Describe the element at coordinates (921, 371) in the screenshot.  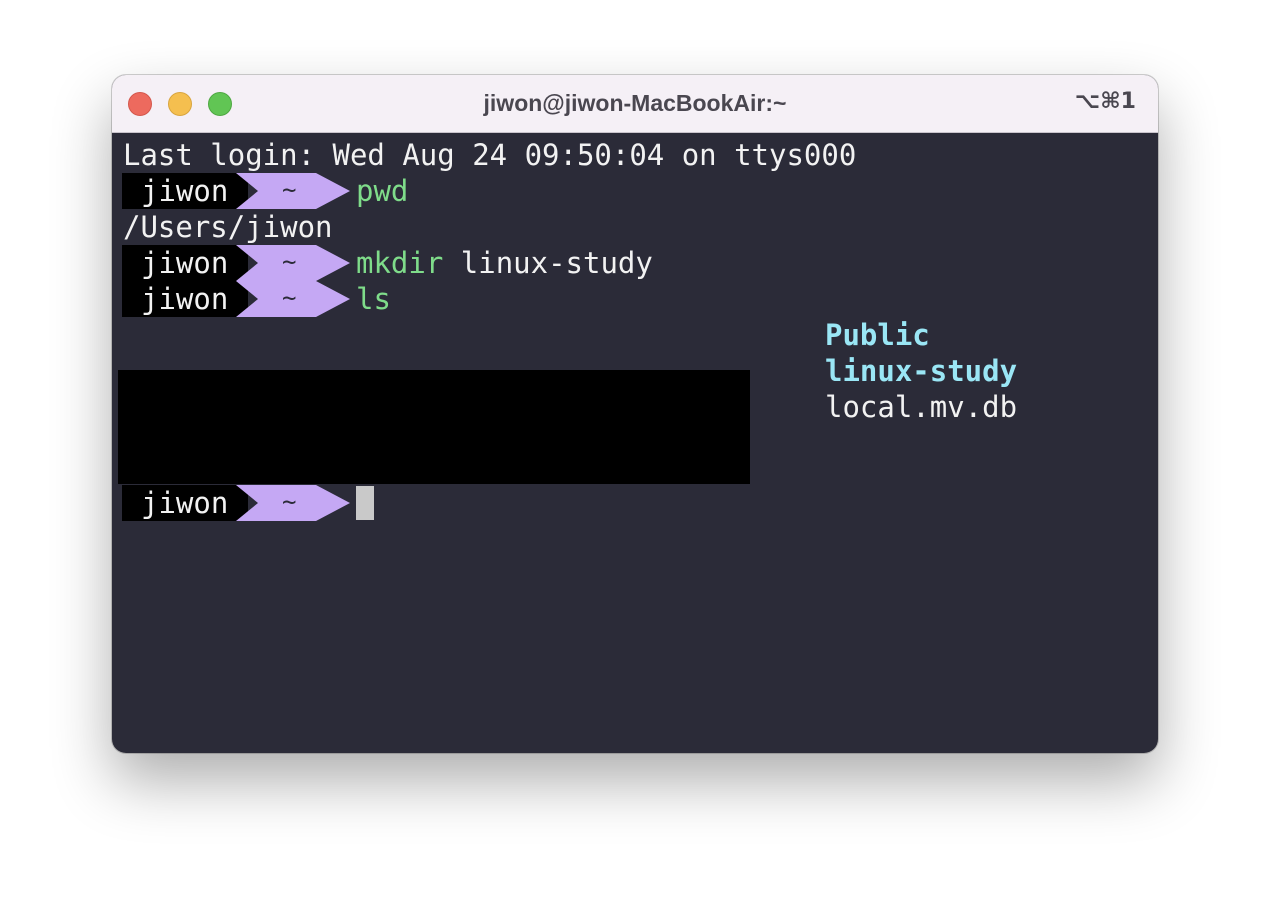
I see `ls-entry-directory: linux-study` at that location.